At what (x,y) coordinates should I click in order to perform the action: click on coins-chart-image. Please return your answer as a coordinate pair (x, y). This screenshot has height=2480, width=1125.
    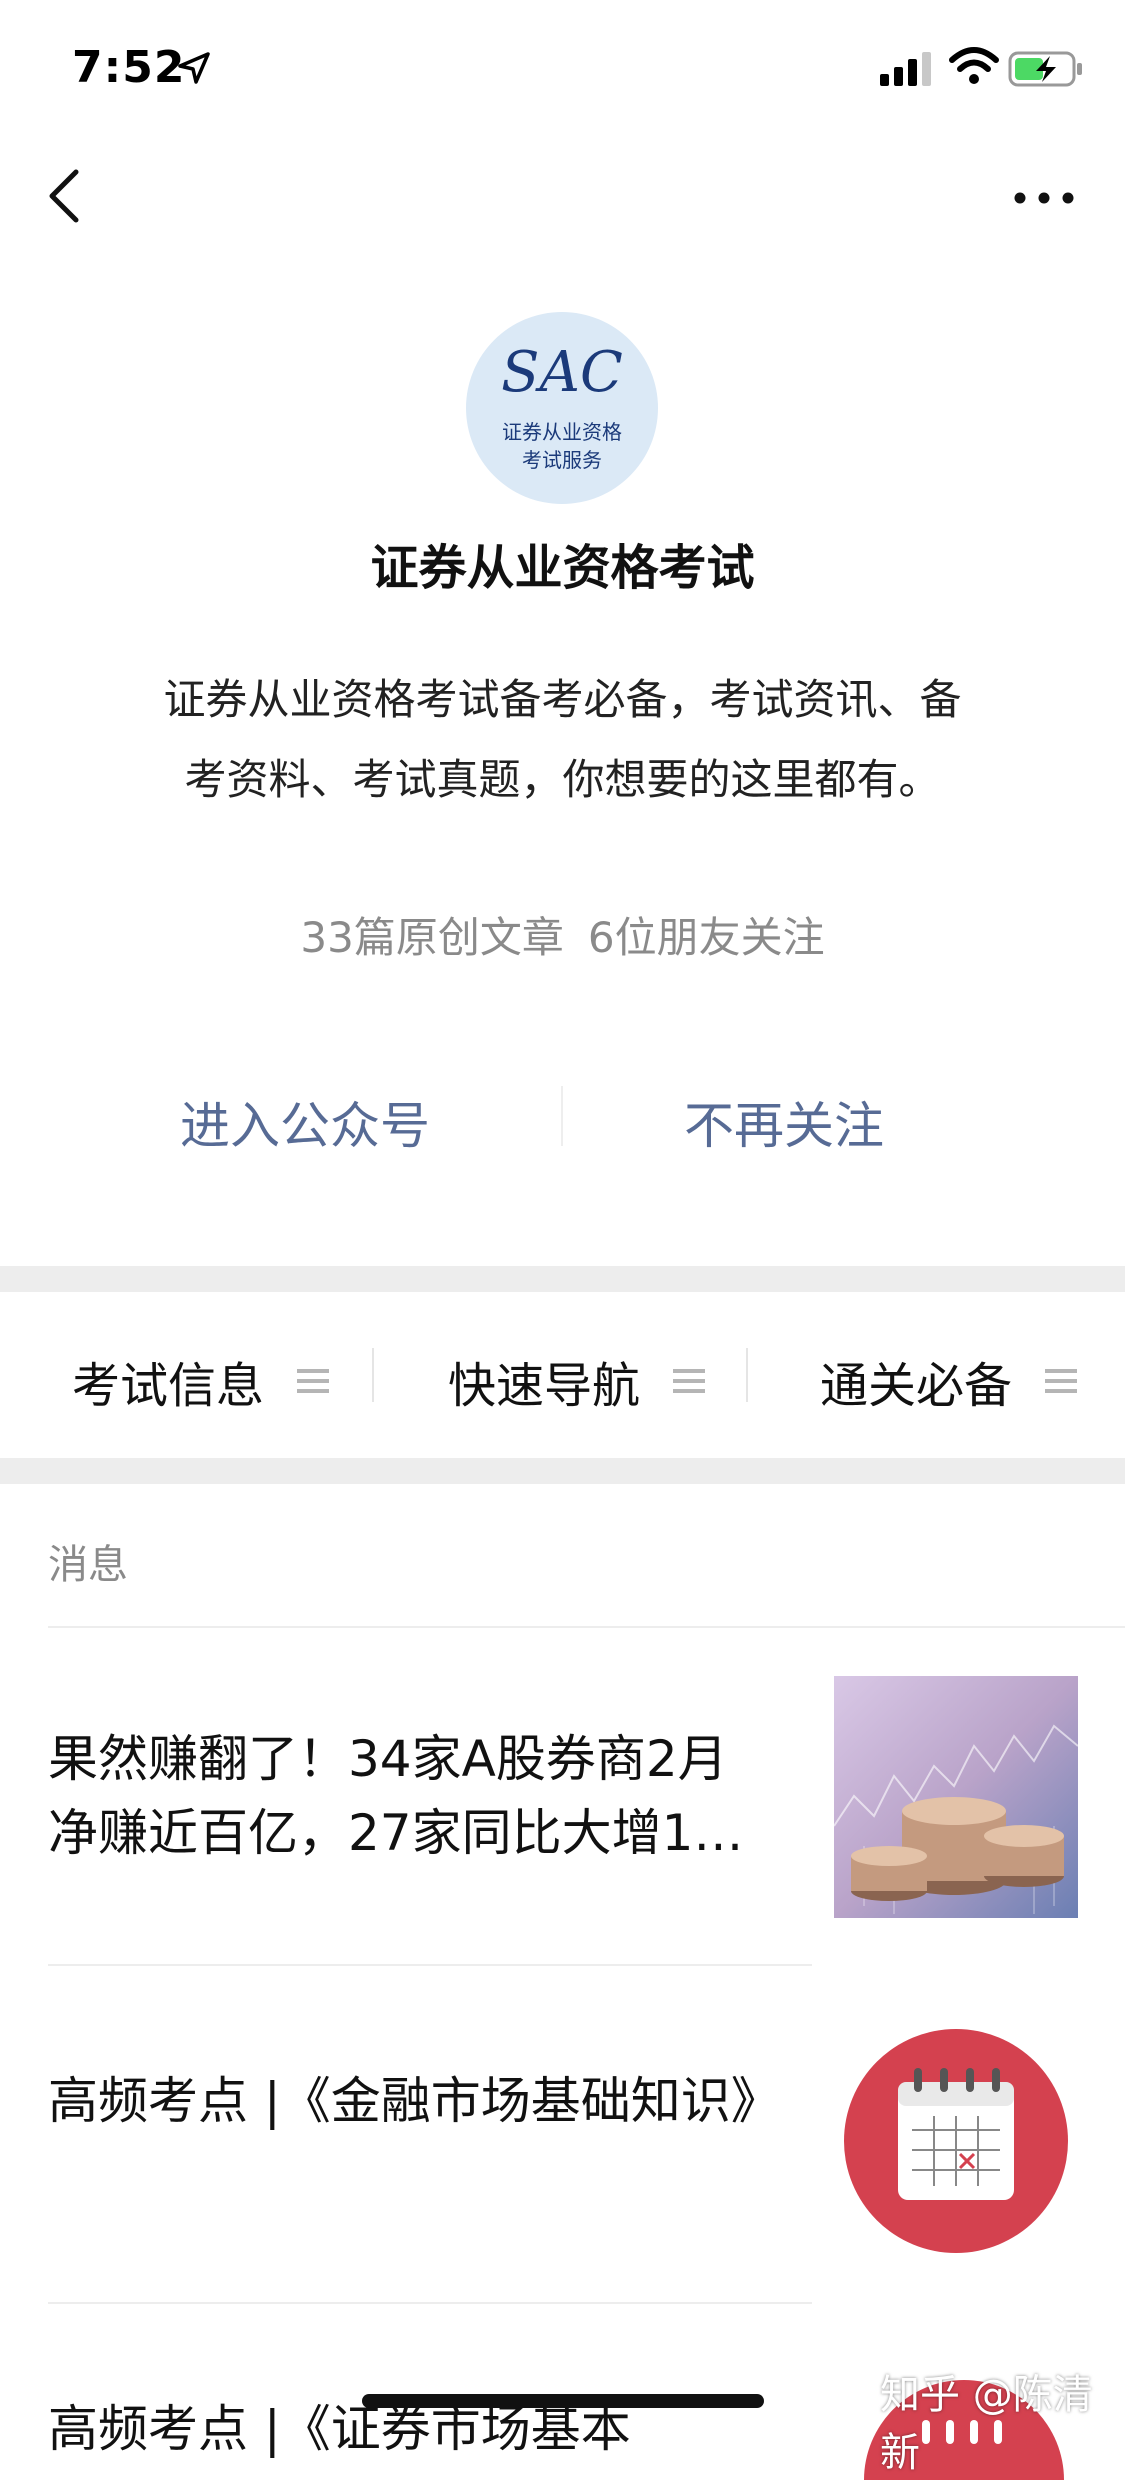
    Looking at the image, I should click on (956, 1797).